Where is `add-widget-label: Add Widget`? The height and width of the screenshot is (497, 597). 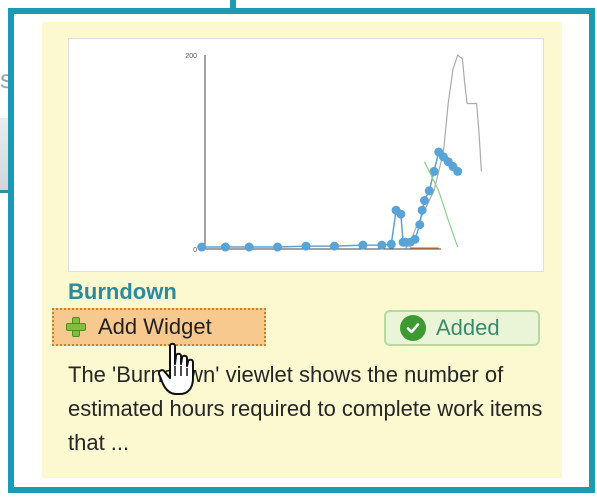 add-widget-label: Add Widget is located at coordinates (155, 326).